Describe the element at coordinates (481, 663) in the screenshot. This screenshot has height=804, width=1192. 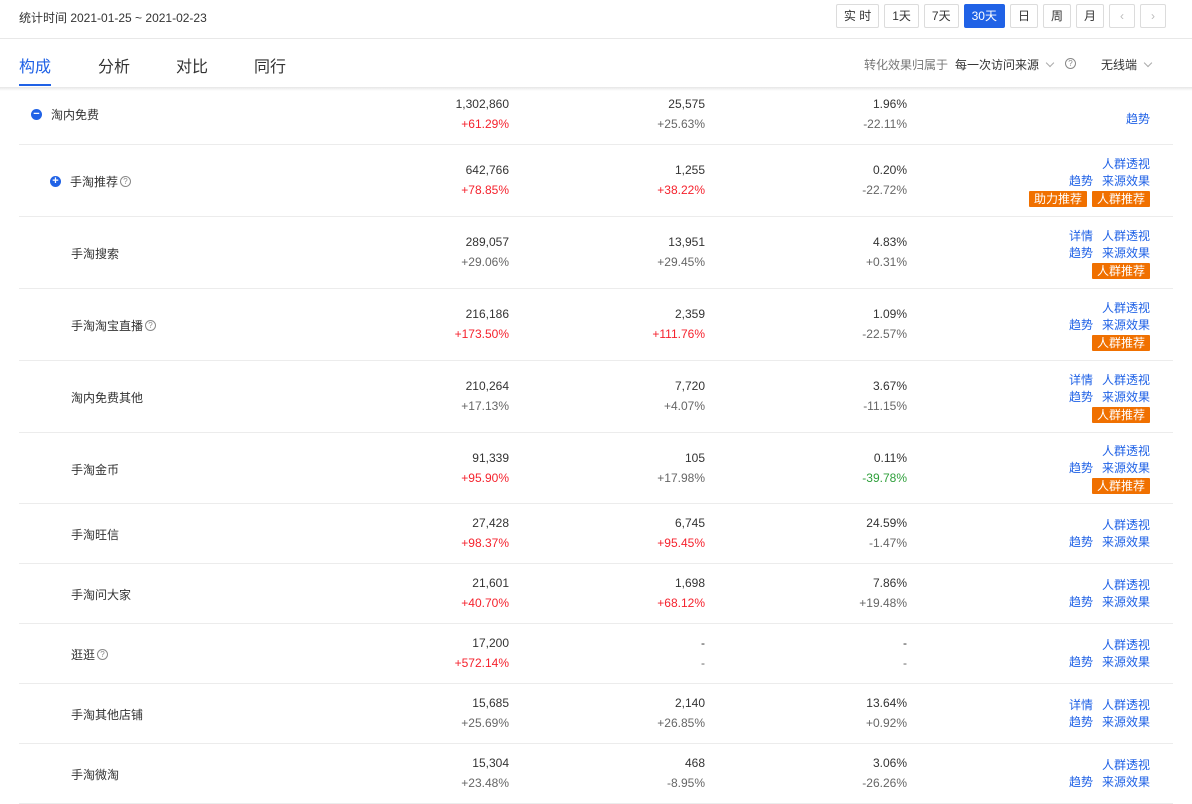
I see `metric-change: +572.14%` at that location.